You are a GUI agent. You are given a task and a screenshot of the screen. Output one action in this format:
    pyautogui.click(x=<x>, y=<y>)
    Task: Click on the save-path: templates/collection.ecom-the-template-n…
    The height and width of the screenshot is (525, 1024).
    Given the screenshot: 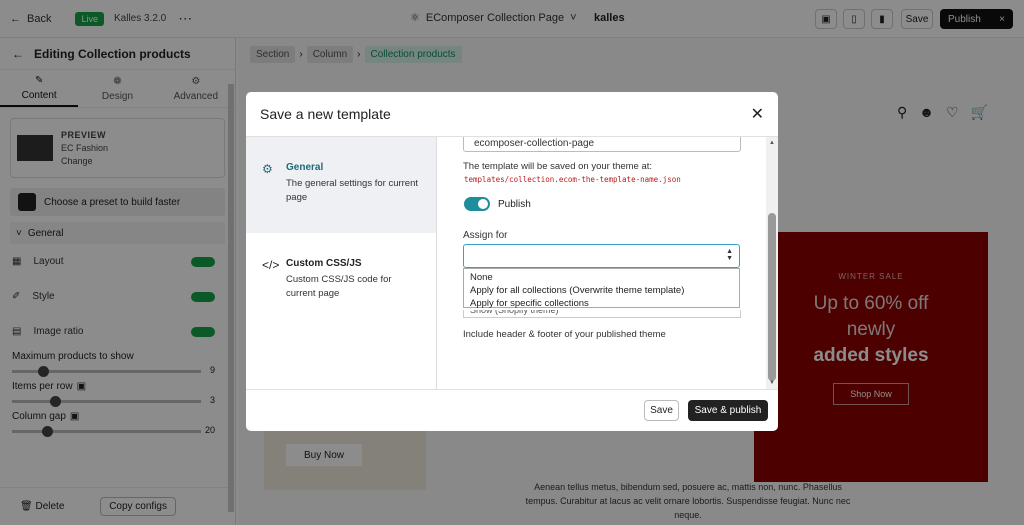 What is the action you would take?
    pyautogui.click(x=572, y=179)
    